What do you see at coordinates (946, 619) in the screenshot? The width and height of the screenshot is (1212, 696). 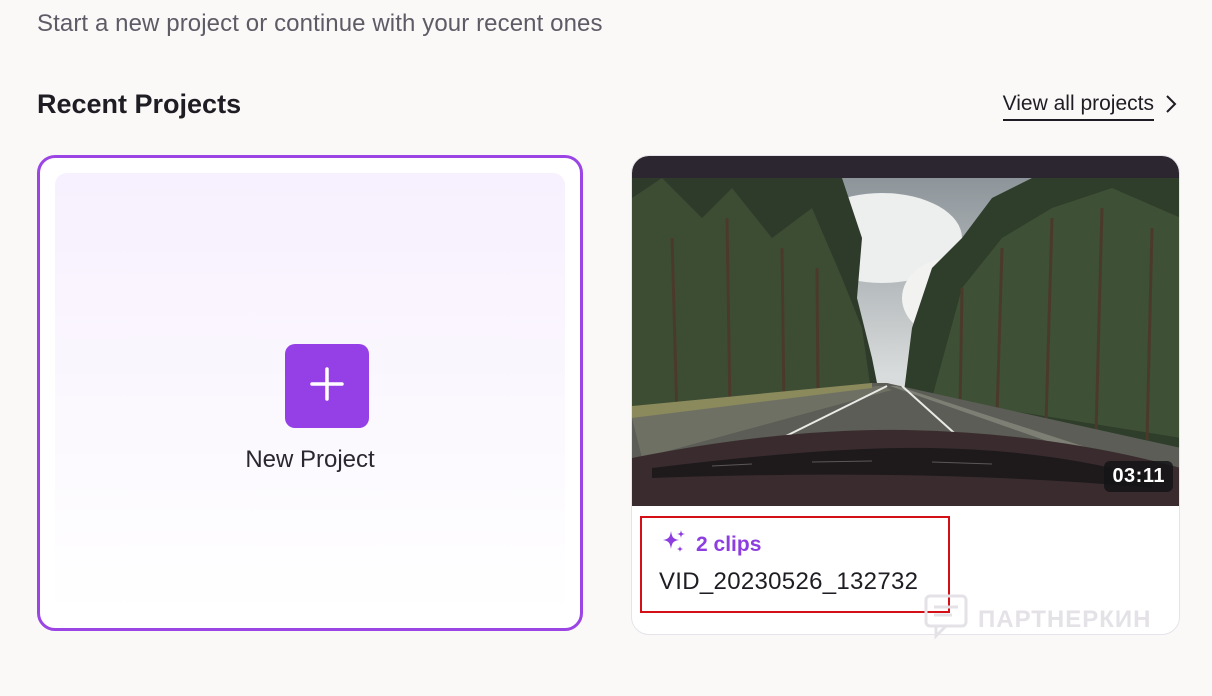 I see `chat-bubble-icon` at bounding box center [946, 619].